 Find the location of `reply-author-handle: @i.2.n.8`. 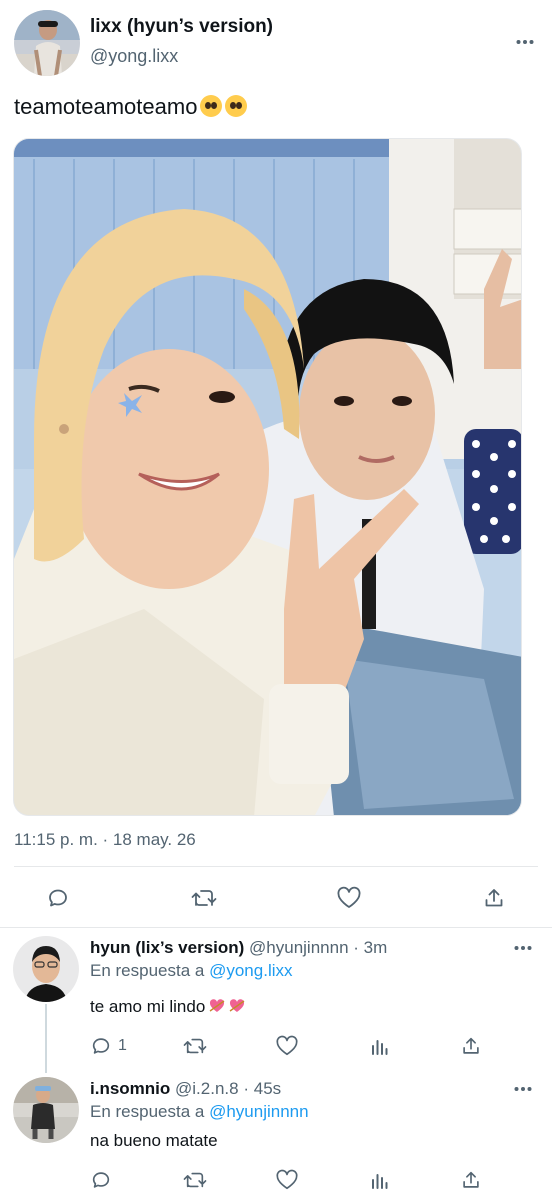

reply-author-handle: @i.2.n.8 is located at coordinates (207, 1088).